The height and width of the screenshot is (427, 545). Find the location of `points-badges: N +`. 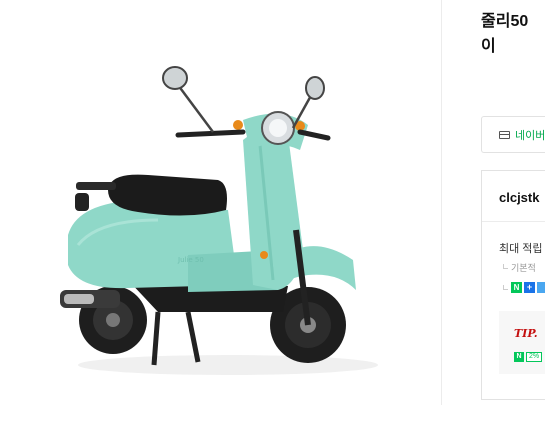

points-badges: N + is located at coordinates (524, 287).